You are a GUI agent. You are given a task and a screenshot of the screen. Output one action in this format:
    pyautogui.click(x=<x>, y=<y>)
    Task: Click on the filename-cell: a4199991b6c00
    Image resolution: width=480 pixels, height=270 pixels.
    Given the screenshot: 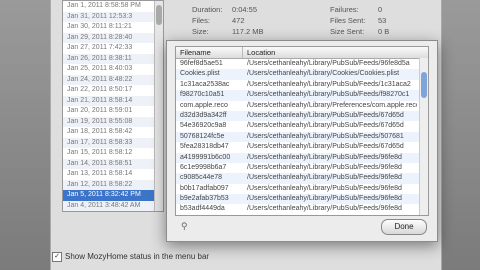 What is the action you would take?
    pyautogui.click(x=205, y=157)
    